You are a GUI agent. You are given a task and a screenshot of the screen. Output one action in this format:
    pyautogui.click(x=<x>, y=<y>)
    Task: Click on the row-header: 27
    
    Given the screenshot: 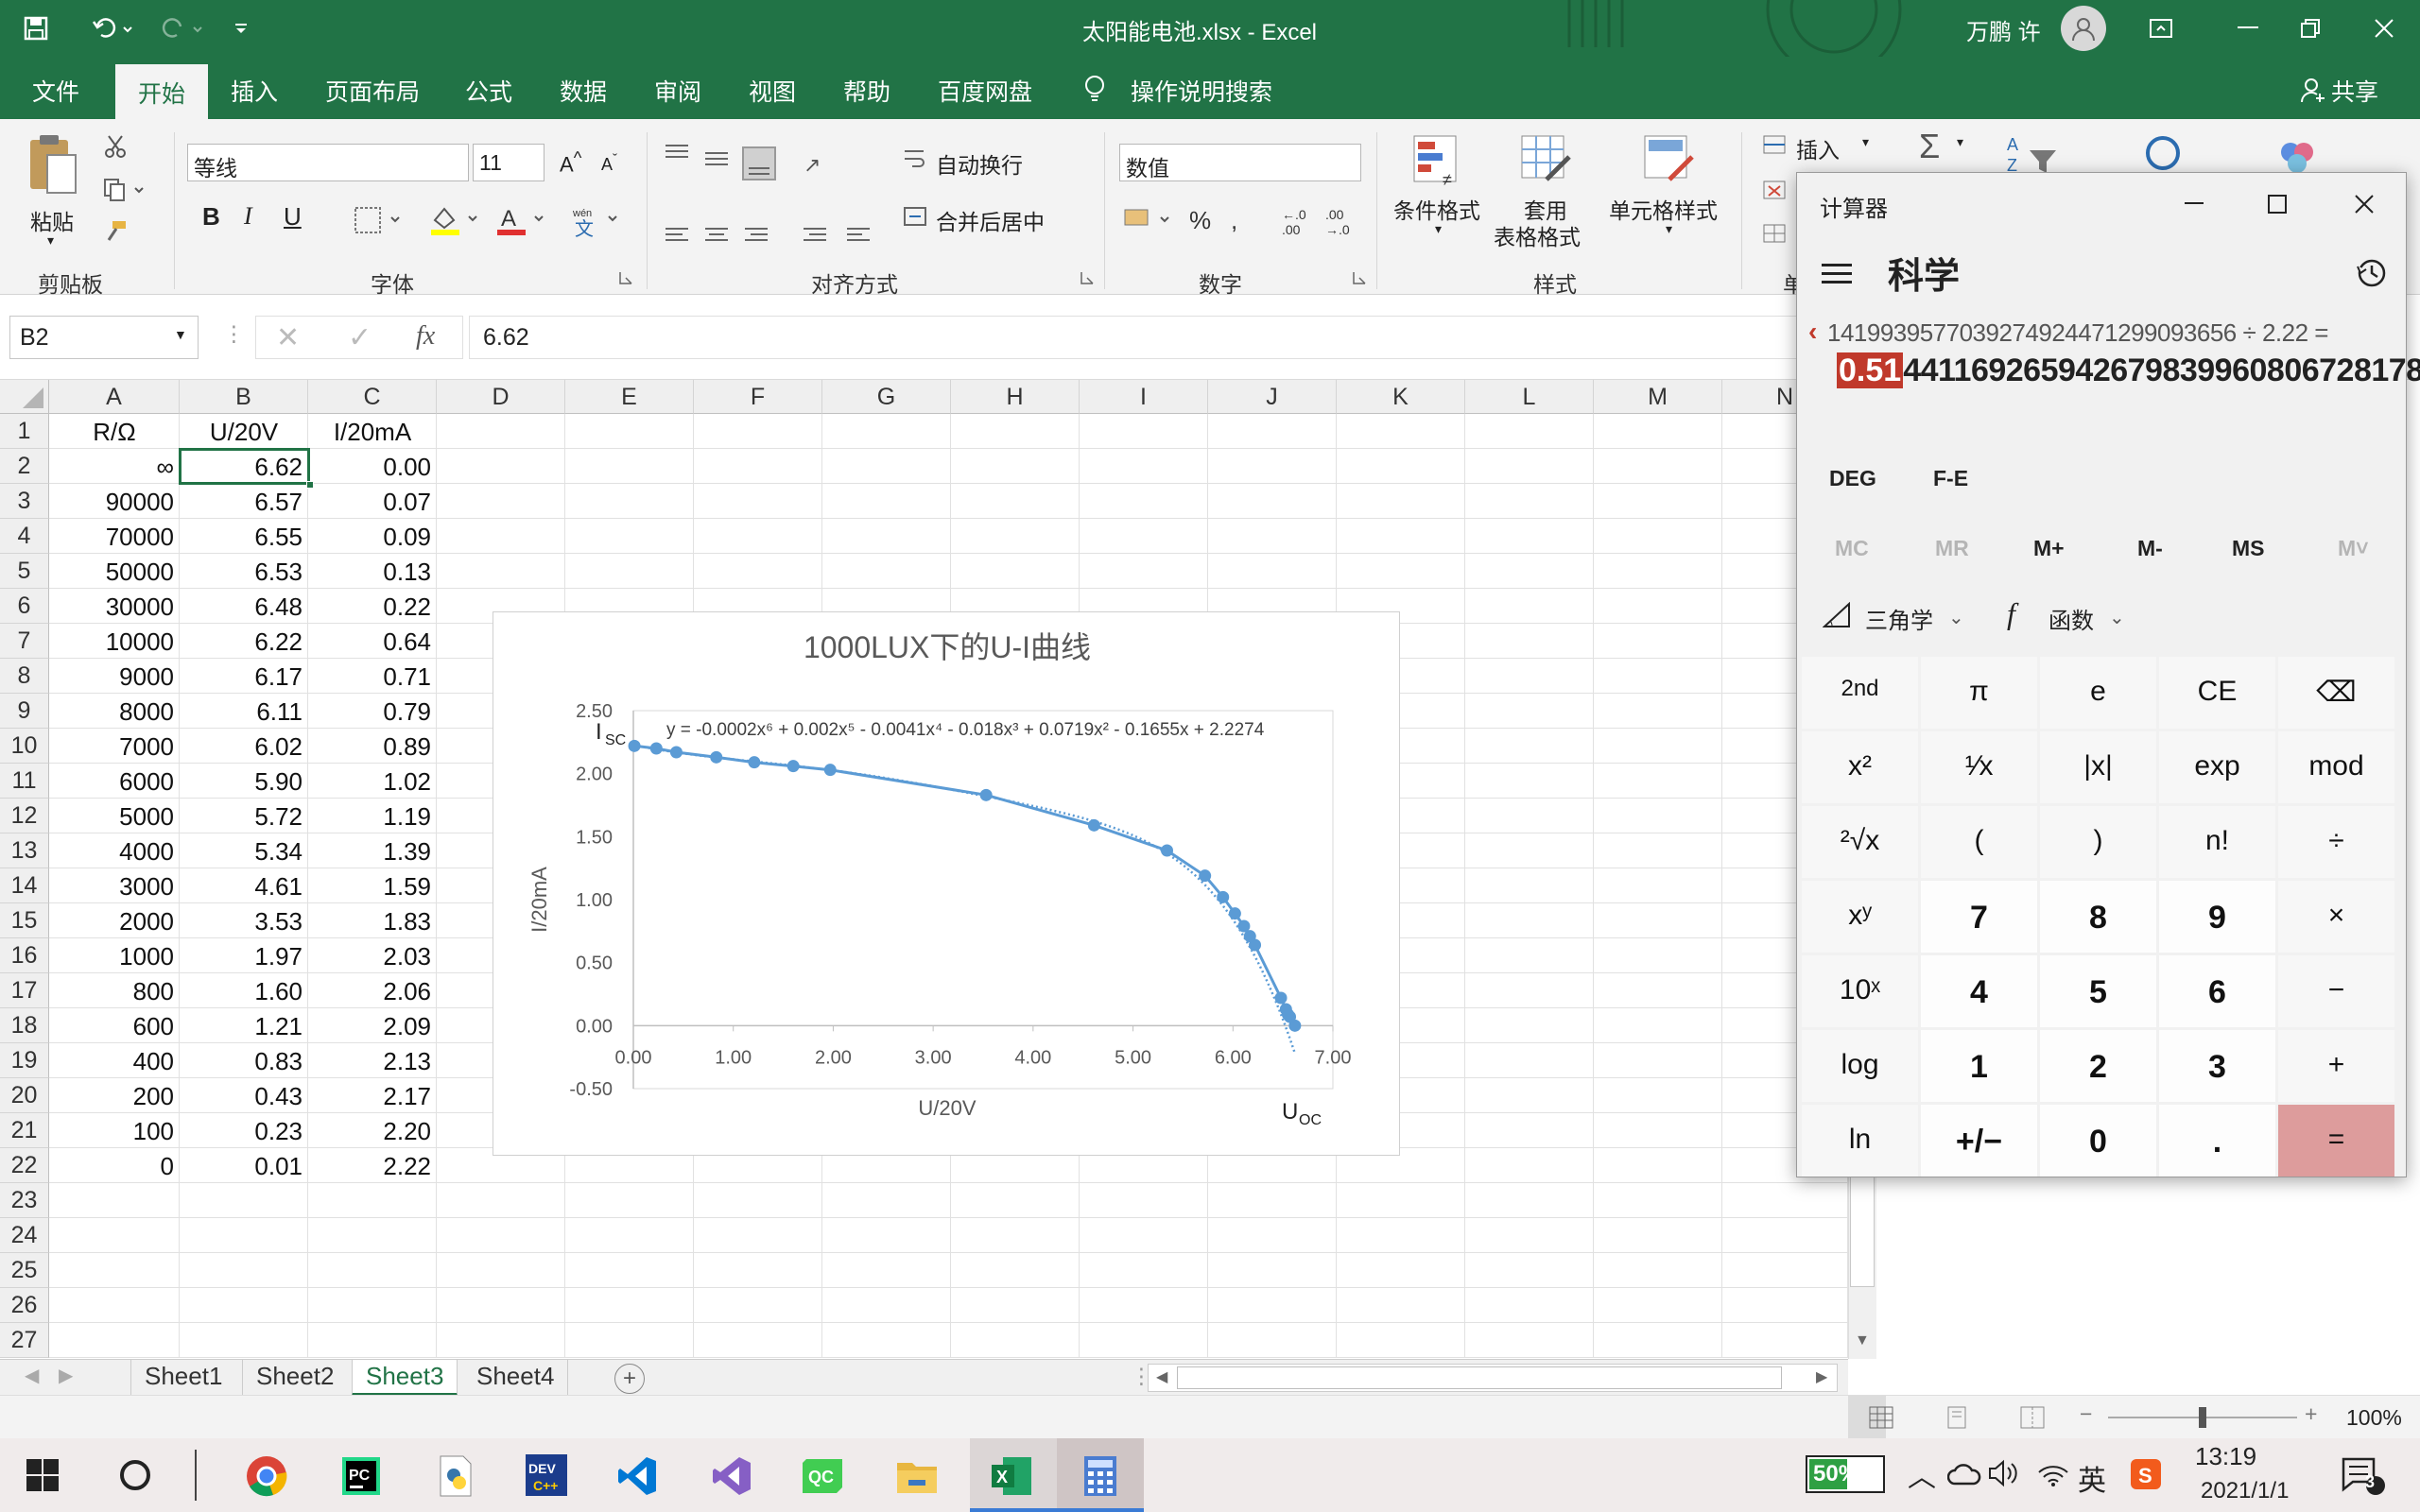 What is the action you would take?
    pyautogui.click(x=24, y=1340)
    